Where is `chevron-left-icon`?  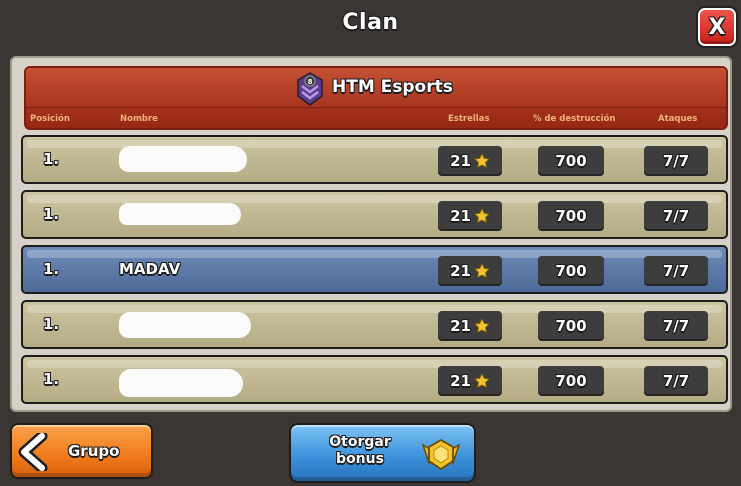
chevron-left-icon is located at coordinates (36, 452).